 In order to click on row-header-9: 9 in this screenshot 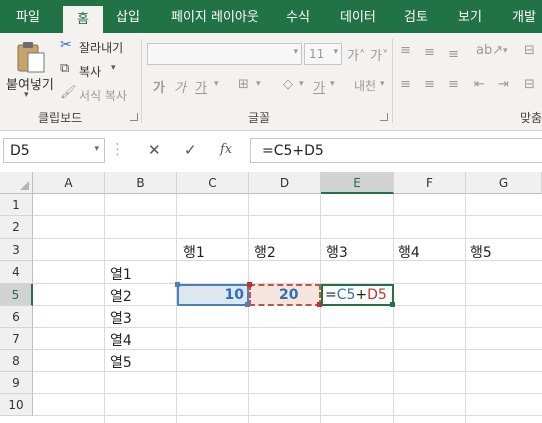, I will do `click(16, 383)`.